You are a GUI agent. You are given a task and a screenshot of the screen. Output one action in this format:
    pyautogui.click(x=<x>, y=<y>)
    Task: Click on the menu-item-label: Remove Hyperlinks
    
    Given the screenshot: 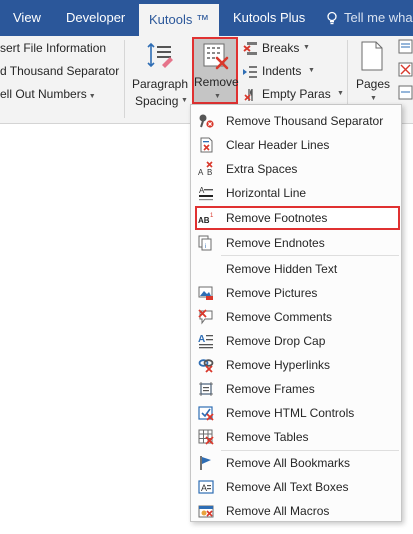 What is the action you would take?
    pyautogui.click(x=278, y=365)
    